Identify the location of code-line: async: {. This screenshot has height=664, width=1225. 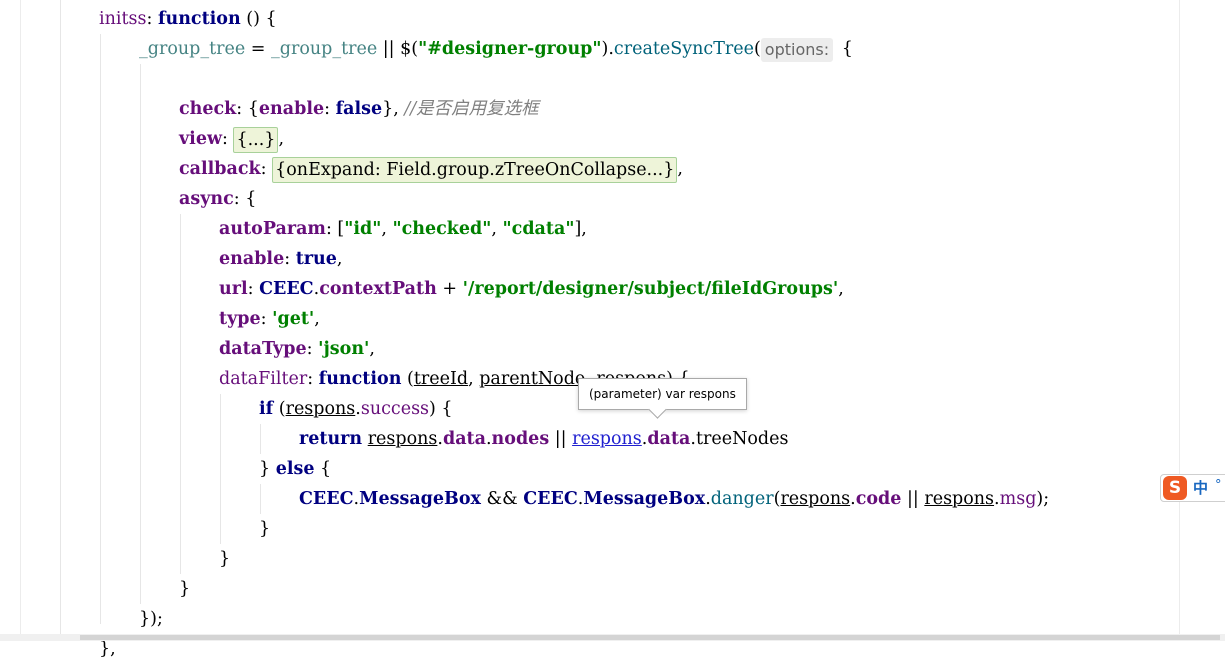
(217, 199).